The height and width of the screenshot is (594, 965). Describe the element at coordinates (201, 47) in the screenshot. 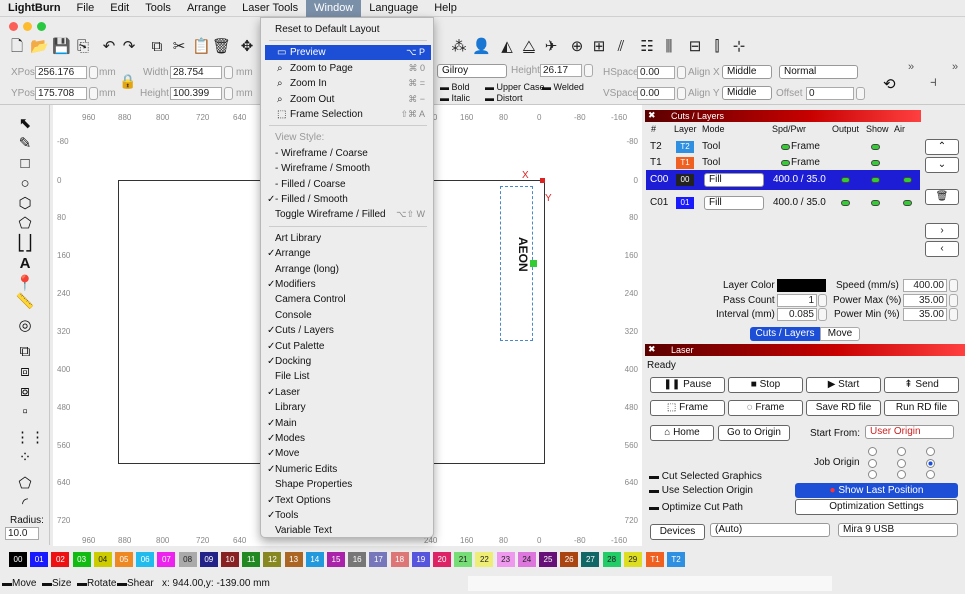

I see `paste-icon: 📋` at that location.